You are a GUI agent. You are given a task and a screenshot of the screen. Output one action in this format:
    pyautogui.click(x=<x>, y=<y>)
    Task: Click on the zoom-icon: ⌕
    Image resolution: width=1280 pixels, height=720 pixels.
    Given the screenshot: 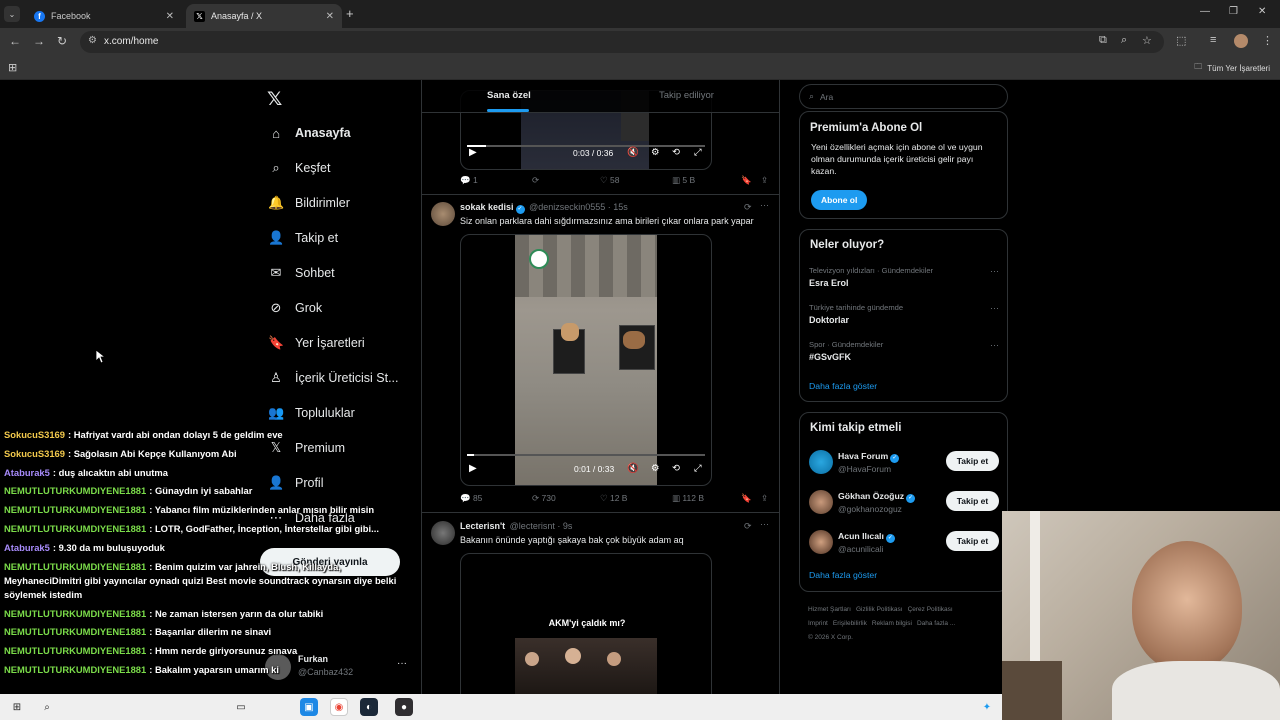 What is the action you would take?
    pyautogui.click(x=1124, y=40)
    